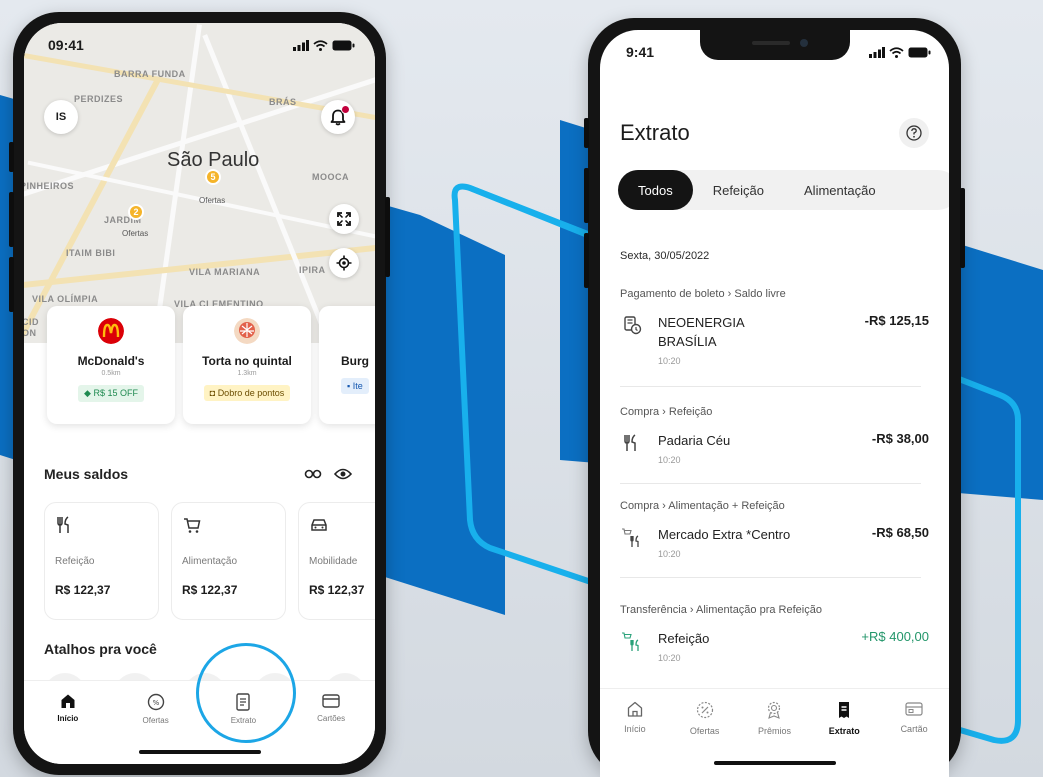  I want to click on tab-ofertas: Ofertas, so click(705, 739).